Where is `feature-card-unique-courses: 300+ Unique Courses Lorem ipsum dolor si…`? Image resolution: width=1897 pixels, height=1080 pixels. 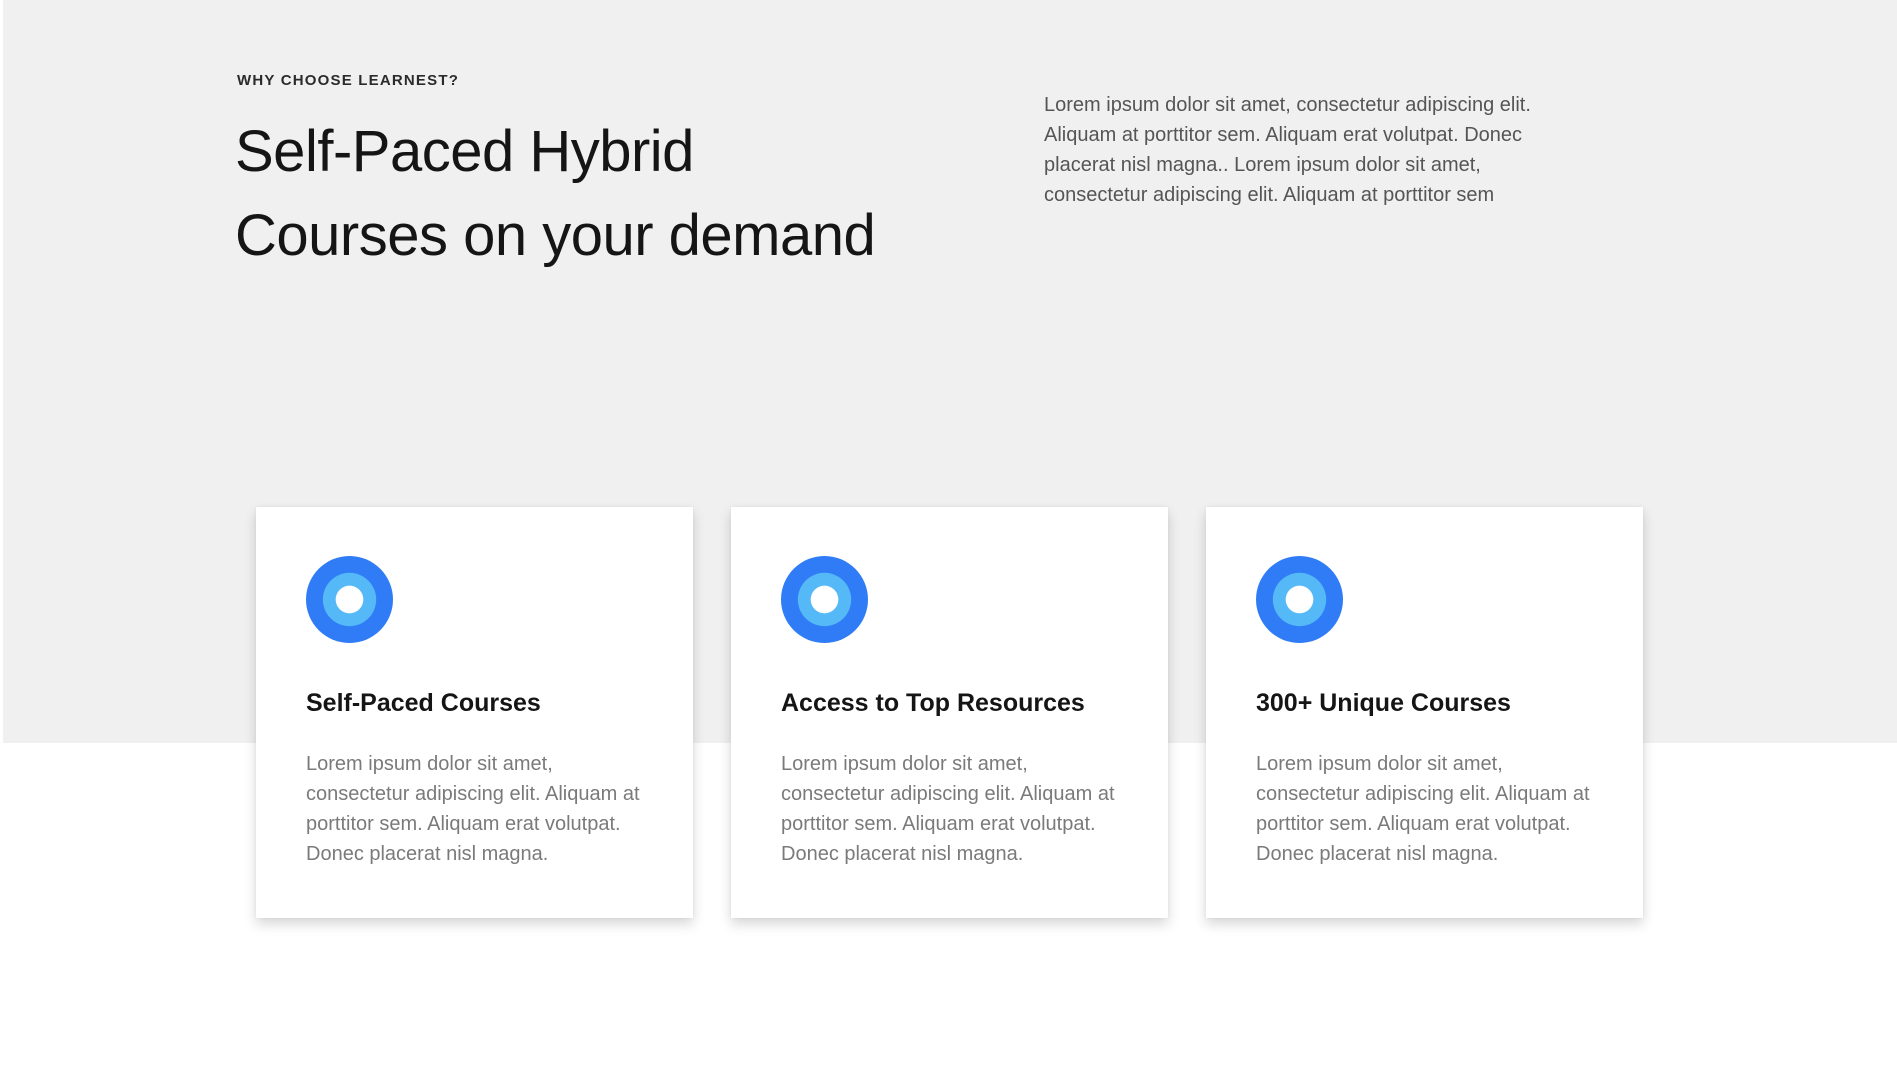 feature-card-unique-courses: 300+ Unique Courses Lorem ipsum dolor si… is located at coordinates (1424, 712).